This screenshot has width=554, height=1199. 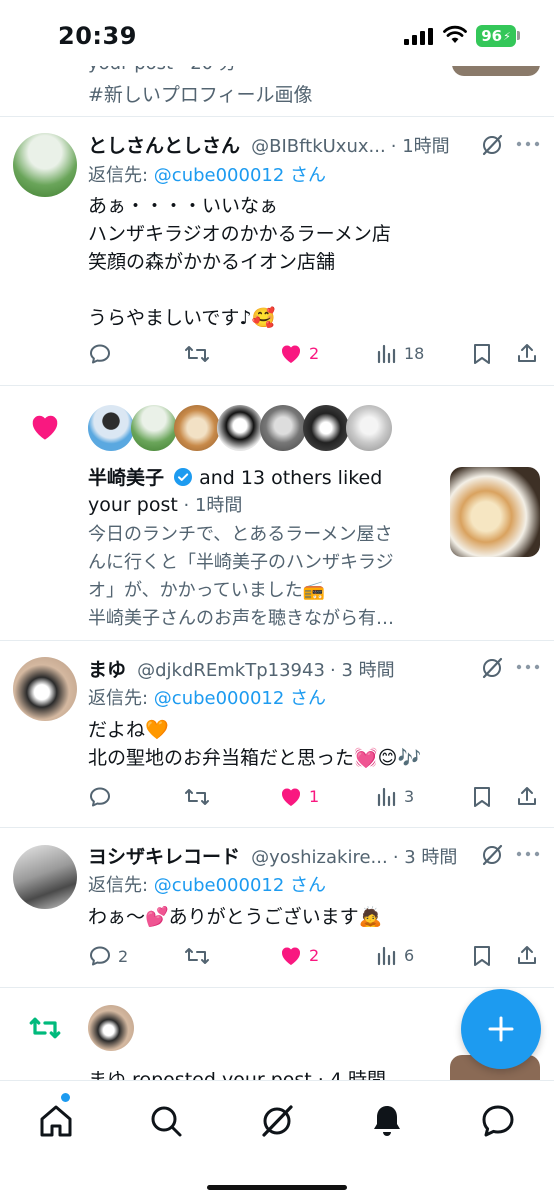 I want to click on battery-level: 96, so click(x=492, y=36).